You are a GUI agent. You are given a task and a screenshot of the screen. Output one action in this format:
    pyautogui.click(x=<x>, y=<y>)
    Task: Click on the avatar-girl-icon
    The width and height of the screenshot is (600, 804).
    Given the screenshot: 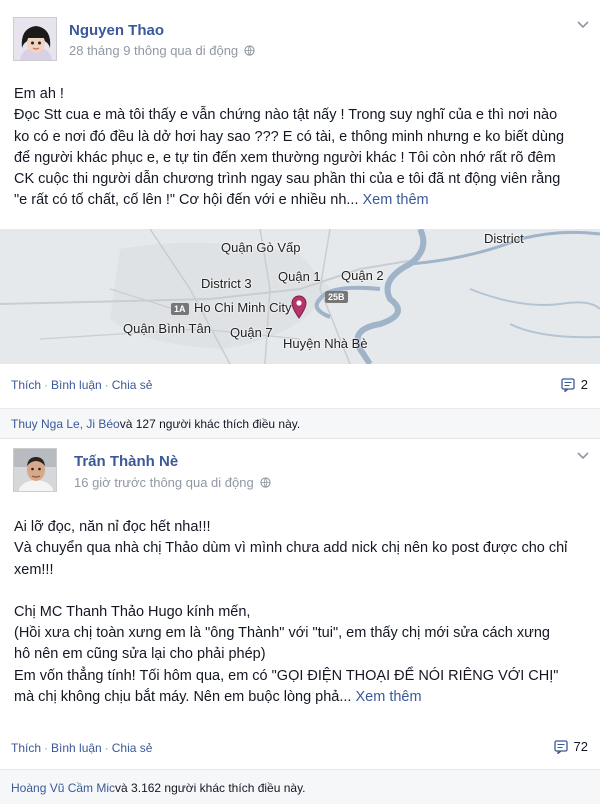 What is the action you would take?
    pyautogui.click(x=35, y=39)
    